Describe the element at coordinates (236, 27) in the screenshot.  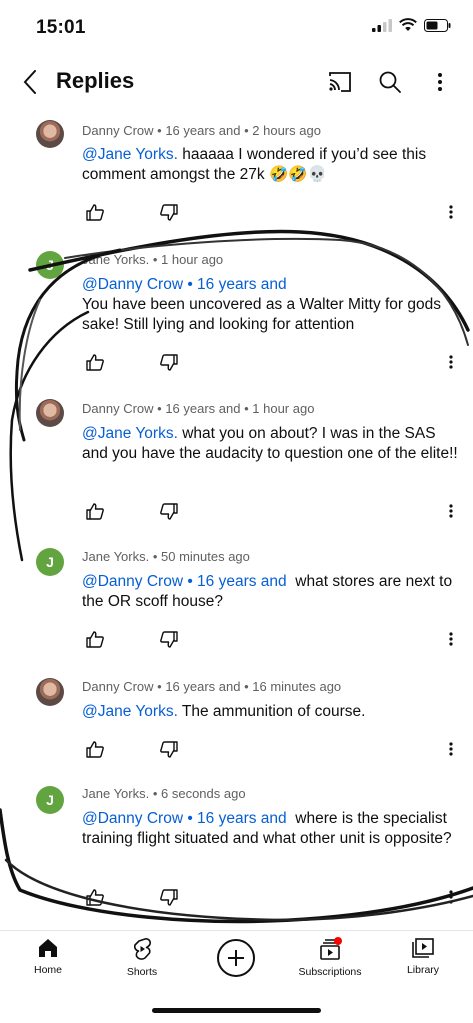
I see `status-bar: 15:01` at that location.